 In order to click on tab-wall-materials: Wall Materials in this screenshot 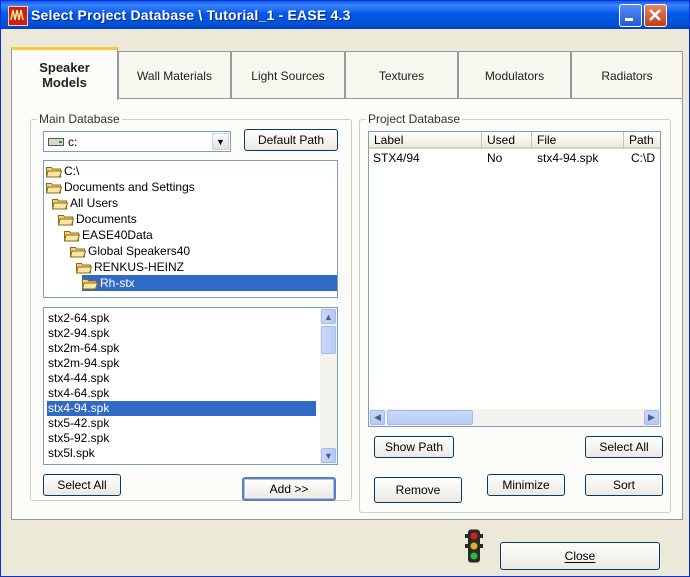, I will do `click(174, 75)`.